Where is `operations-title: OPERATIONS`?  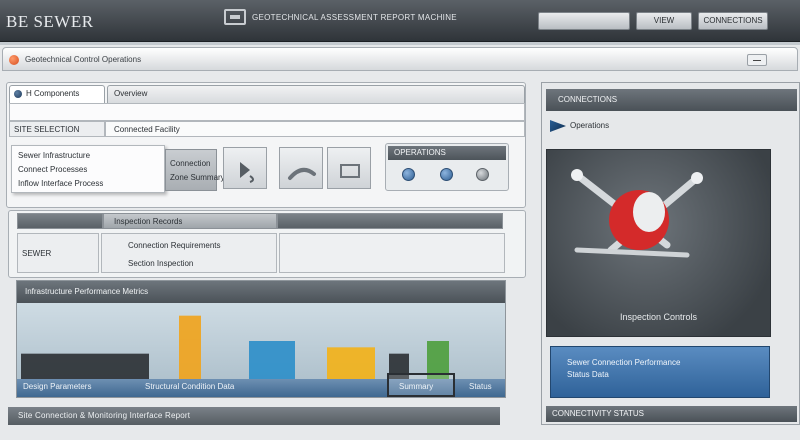
operations-title: OPERATIONS is located at coordinates (447, 153).